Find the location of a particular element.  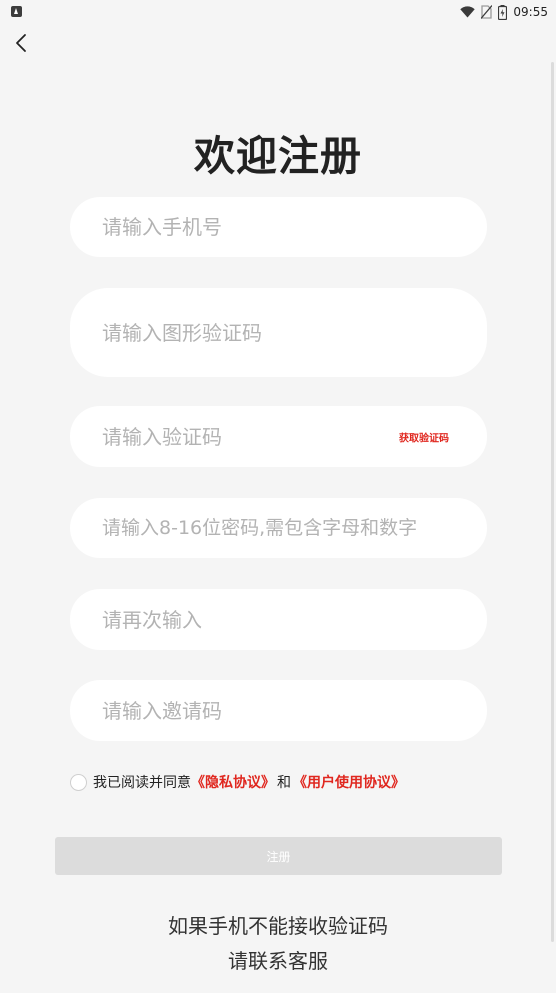

captcha-input is located at coordinates (278, 332).